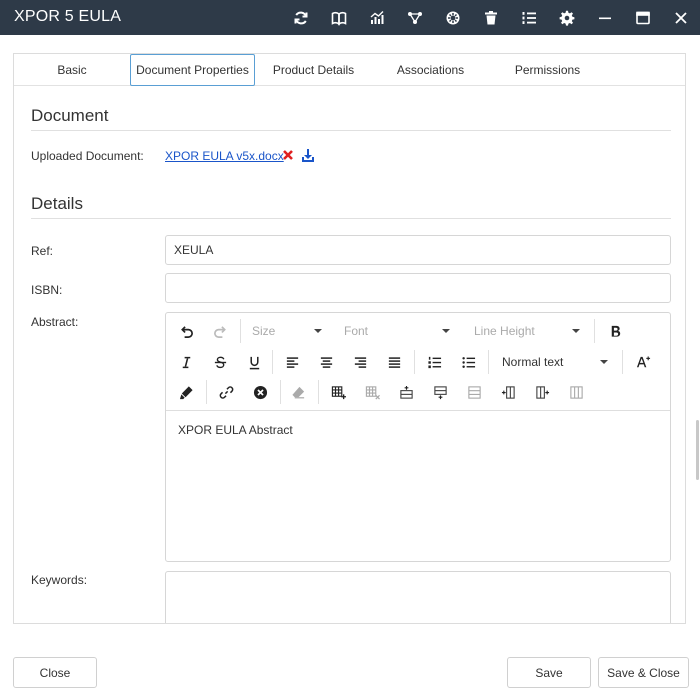 Image resolution: width=700 pixels, height=700 pixels. I want to click on minimize-icon, so click(605, 17).